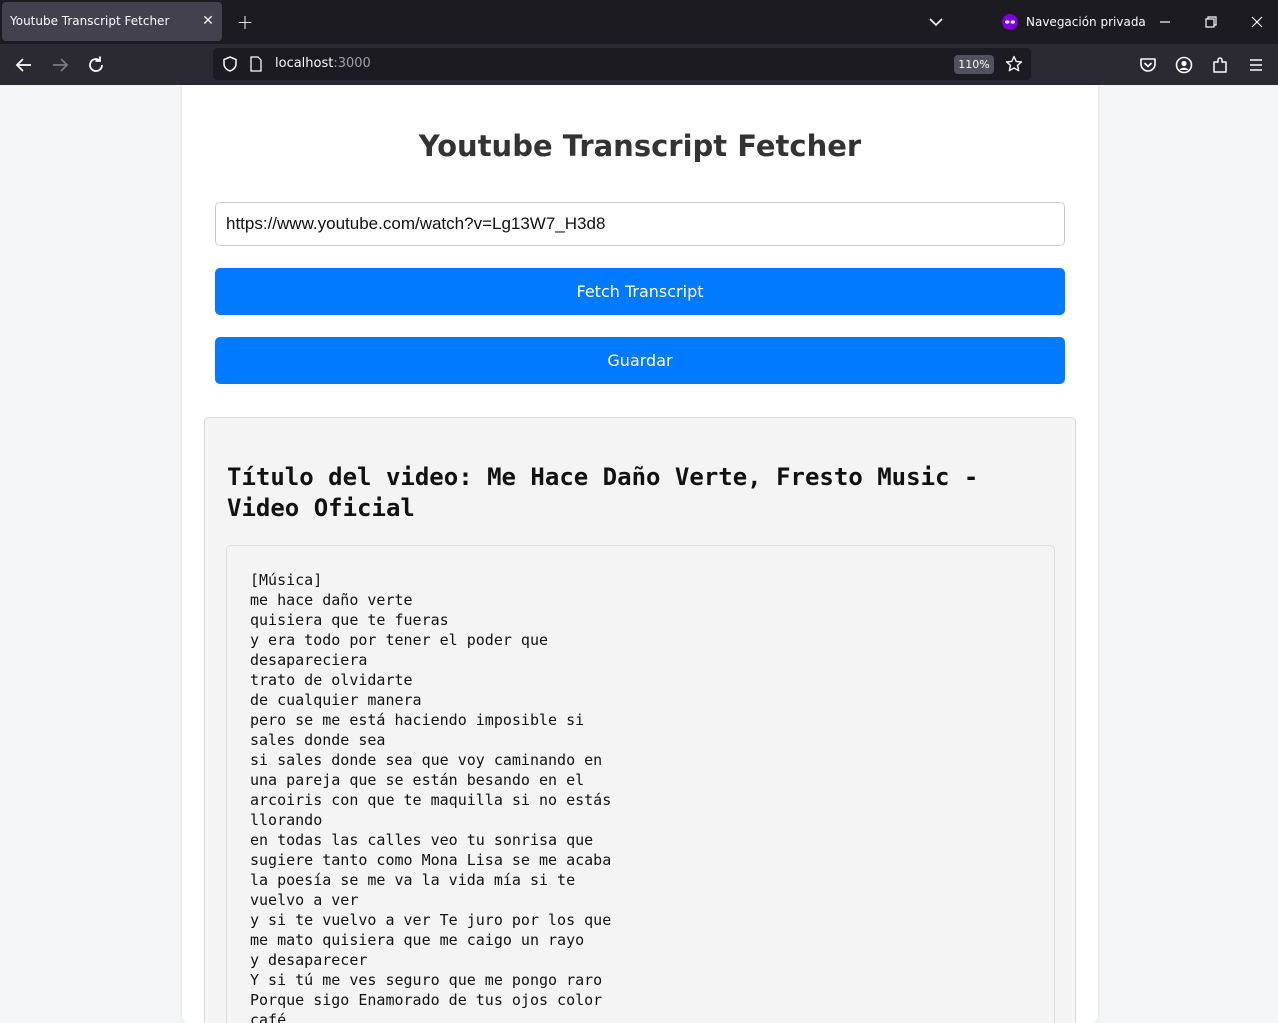 This screenshot has width=1278, height=1023. I want to click on page-title: Youtube Transcript Fetcher, so click(640, 146).